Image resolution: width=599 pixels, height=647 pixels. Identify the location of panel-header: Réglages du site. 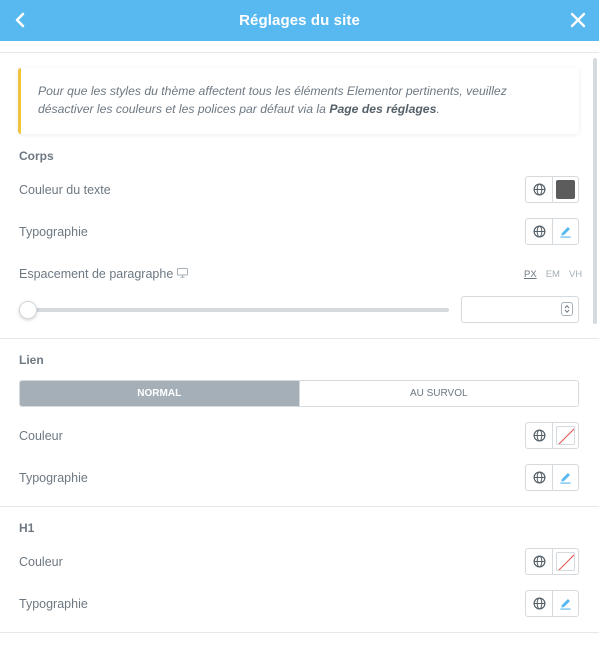
(299, 20).